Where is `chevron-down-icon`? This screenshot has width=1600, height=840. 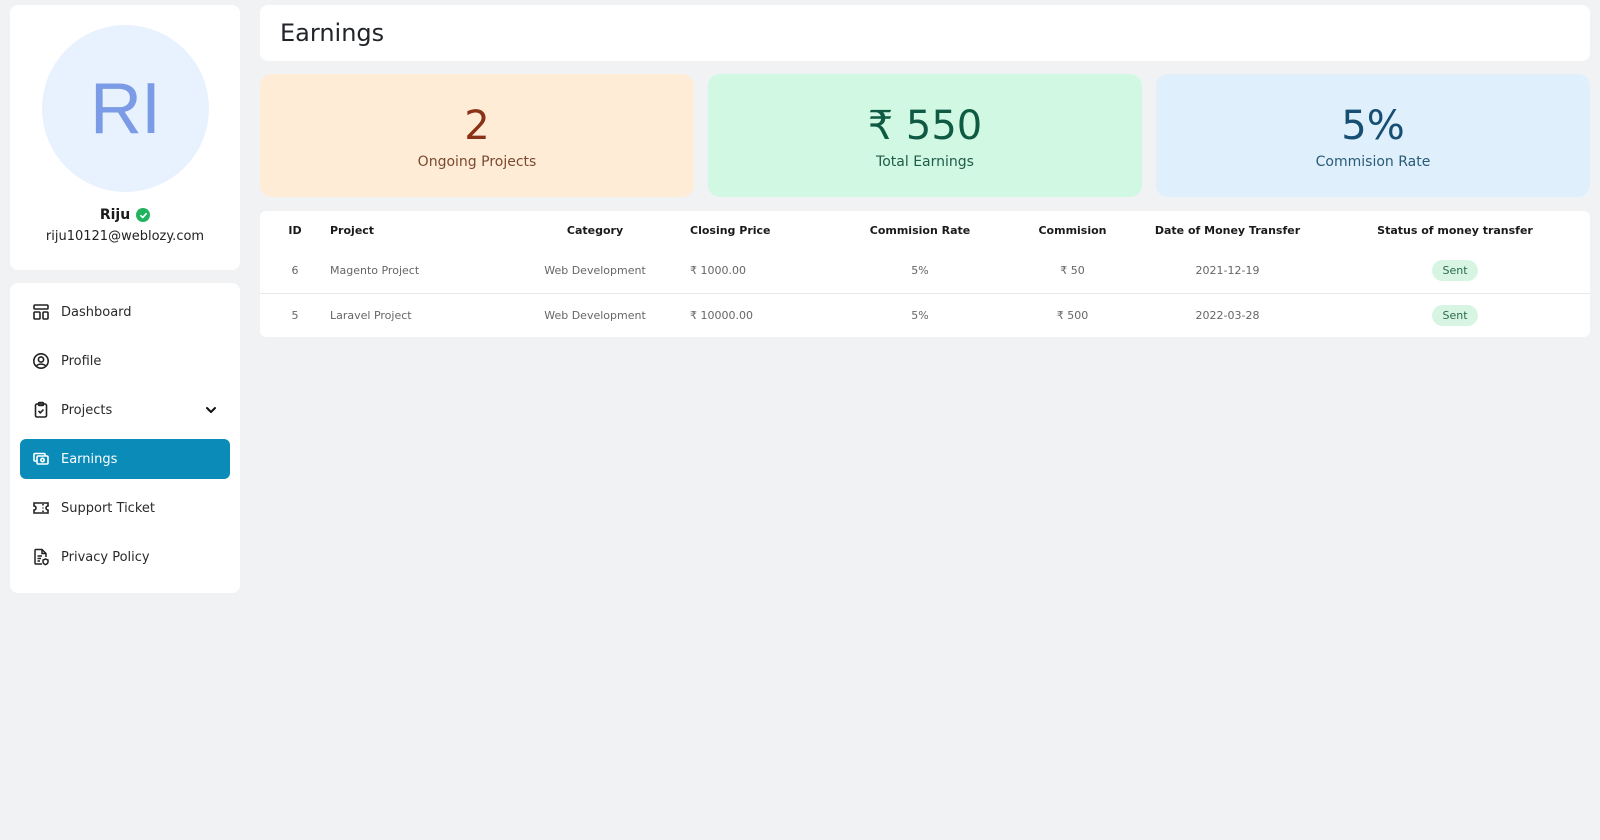
chevron-down-icon is located at coordinates (211, 410).